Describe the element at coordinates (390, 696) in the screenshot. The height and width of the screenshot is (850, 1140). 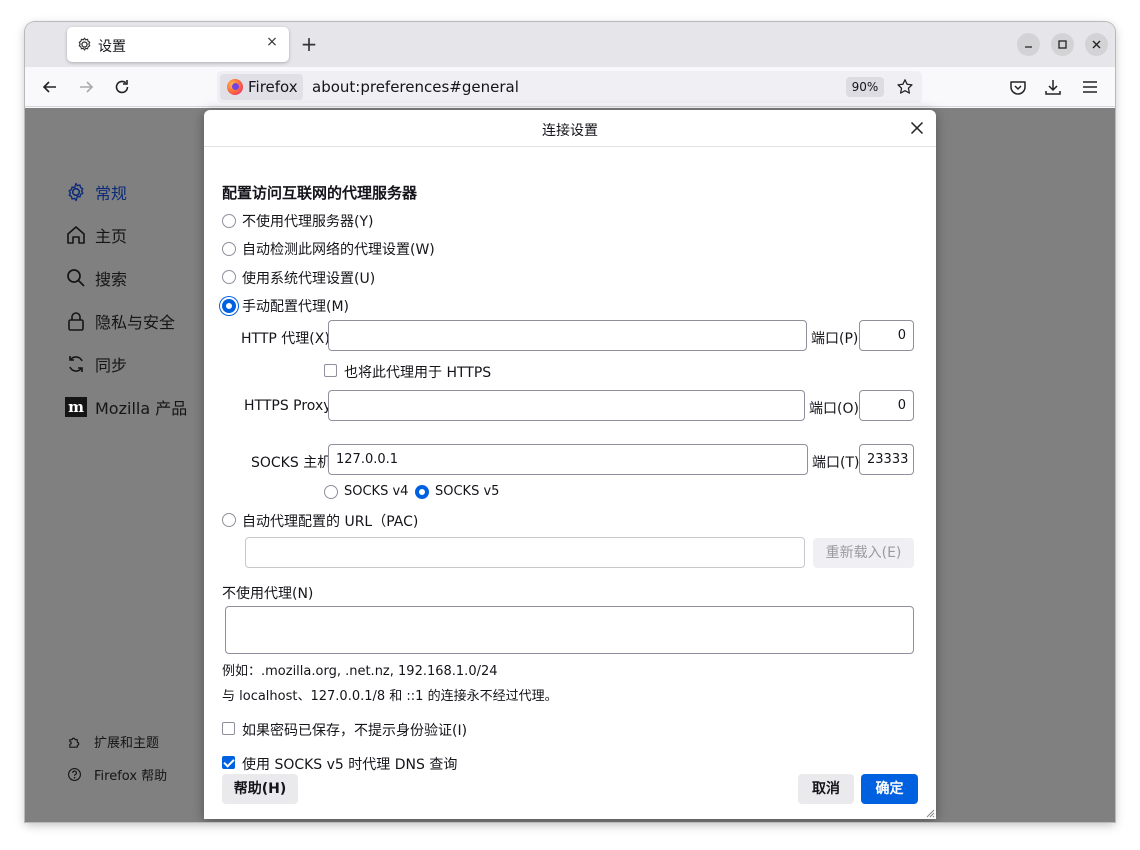
I see `localhost-note: 与 localhost、127.0.0.1/8 和 ::1 的连接永不经过代理。` at that location.